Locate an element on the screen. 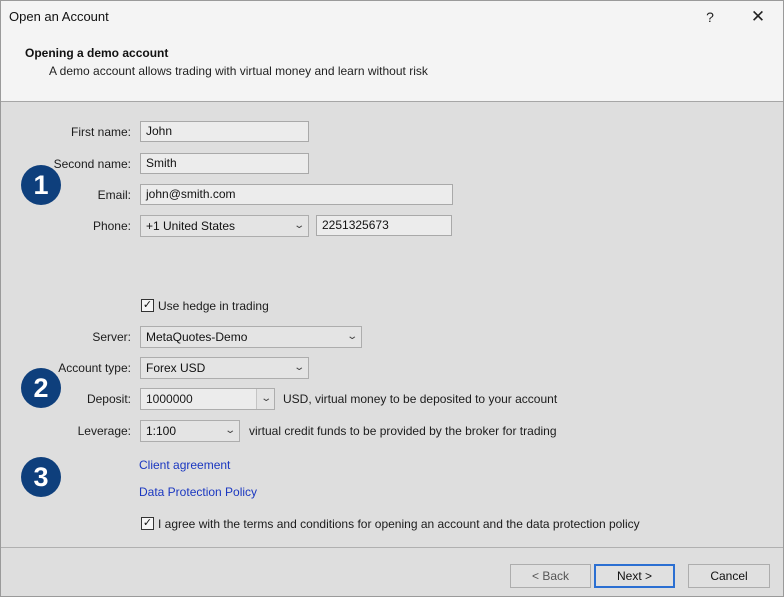 Image resolution: width=784 pixels, height=597 pixels. close-icon: ✕ is located at coordinates (758, 17).